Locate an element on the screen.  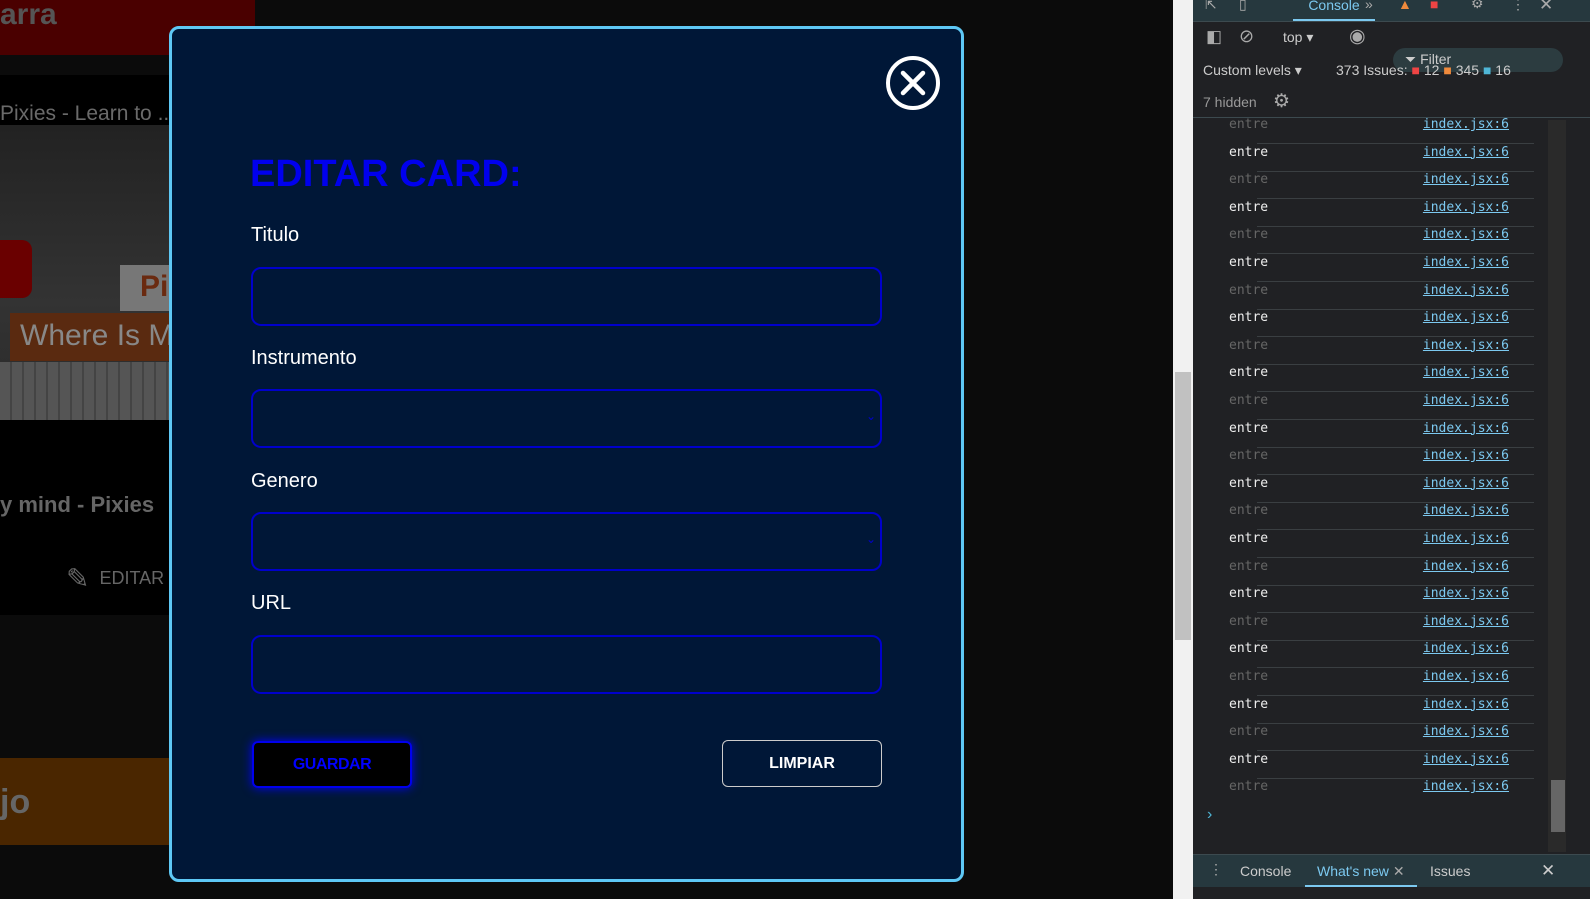
drawer-tab-issues: Issues is located at coordinates (1450, 871).